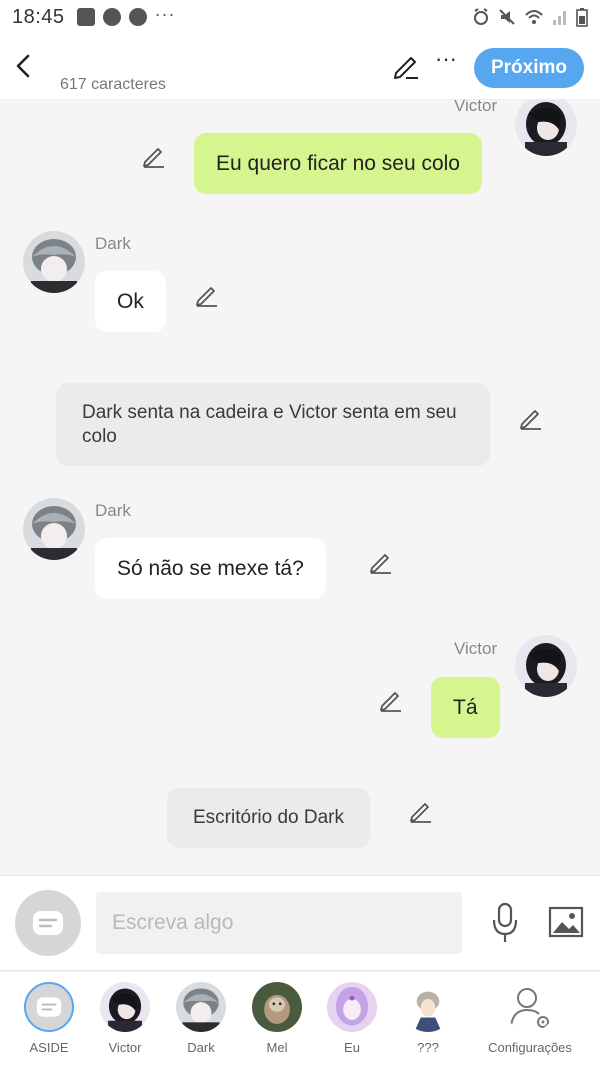  What do you see at coordinates (446, 64) in the screenshot?
I see `more-options-button: ···` at bounding box center [446, 64].